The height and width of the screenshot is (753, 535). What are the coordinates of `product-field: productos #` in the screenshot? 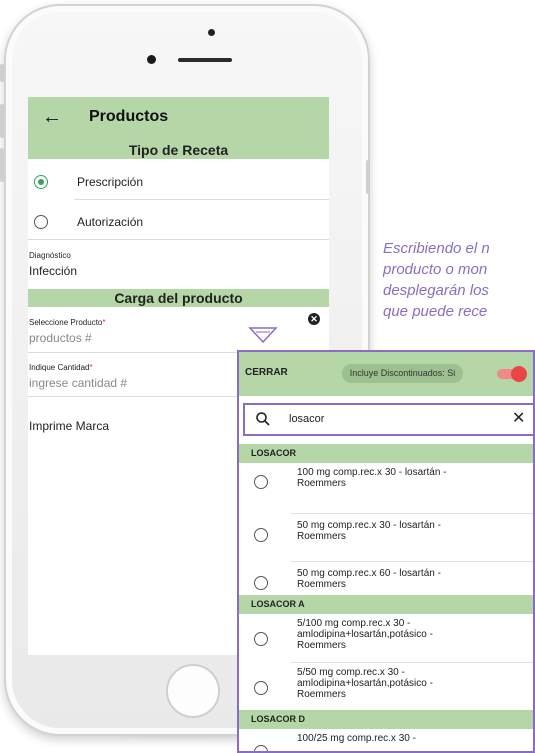 It's located at (60, 338).